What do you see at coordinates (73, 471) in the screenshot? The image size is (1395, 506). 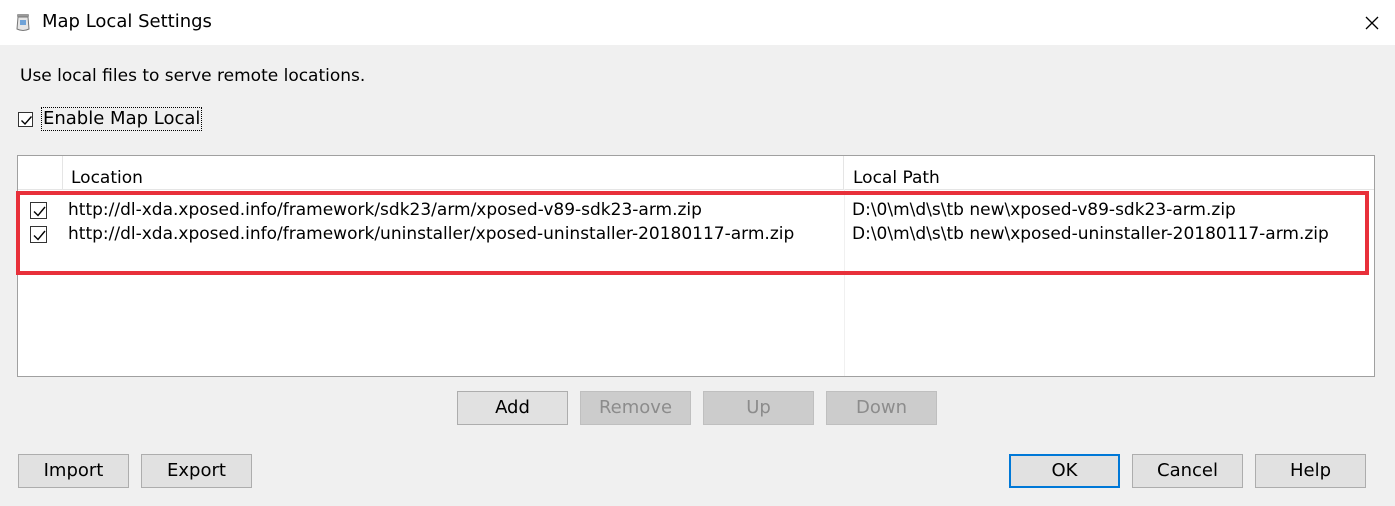 I see `import-button: Import` at bounding box center [73, 471].